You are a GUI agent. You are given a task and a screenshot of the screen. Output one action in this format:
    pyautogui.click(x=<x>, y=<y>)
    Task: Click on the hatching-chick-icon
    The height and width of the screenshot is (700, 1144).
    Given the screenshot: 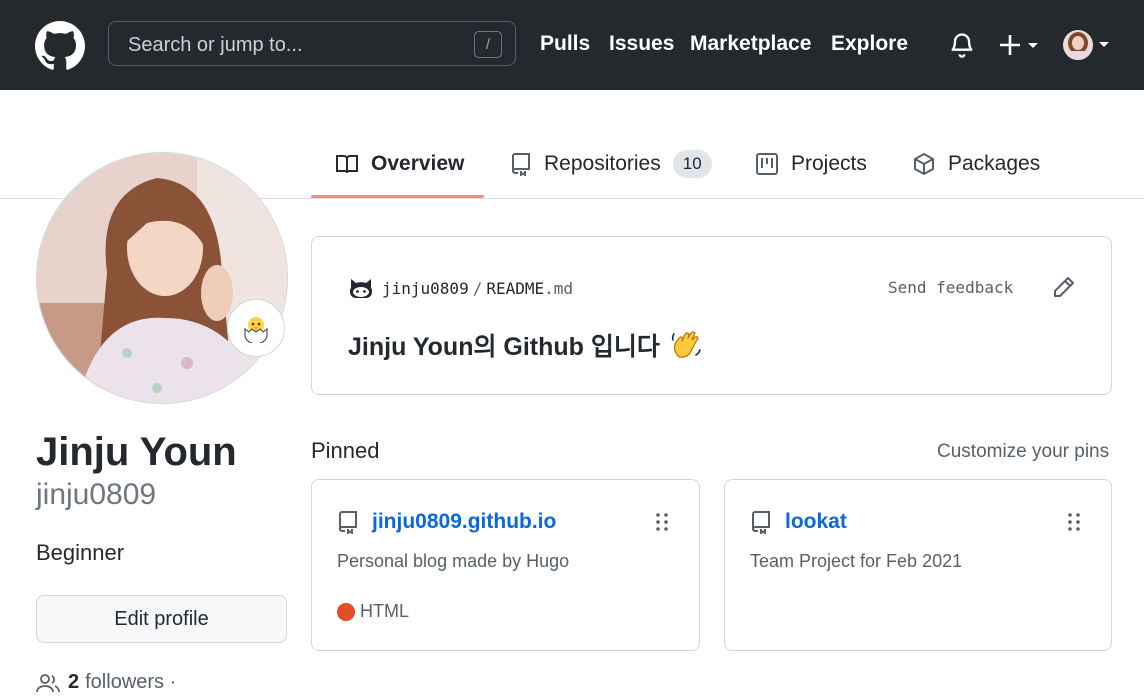 What is the action you would take?
    pyautogui.click(x=256, y=330)
    